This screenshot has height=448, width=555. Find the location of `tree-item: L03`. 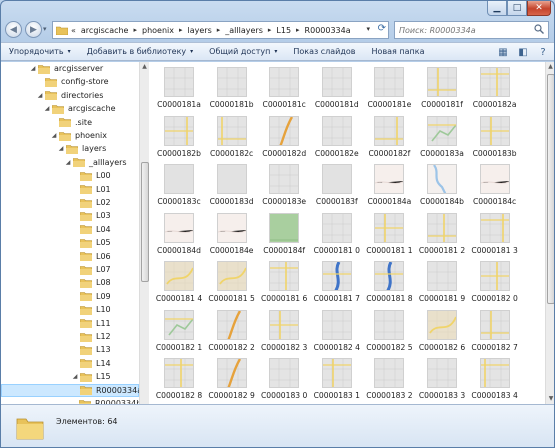

tree-item: L03 is located at coordinates (70, 215).